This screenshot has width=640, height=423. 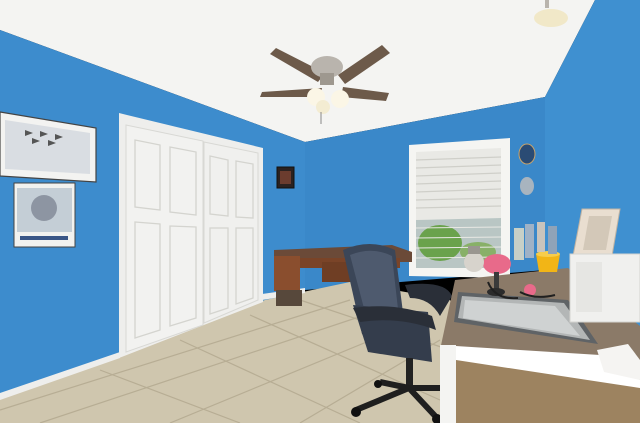 I want to click on foliage, so click(x=440, y=243).